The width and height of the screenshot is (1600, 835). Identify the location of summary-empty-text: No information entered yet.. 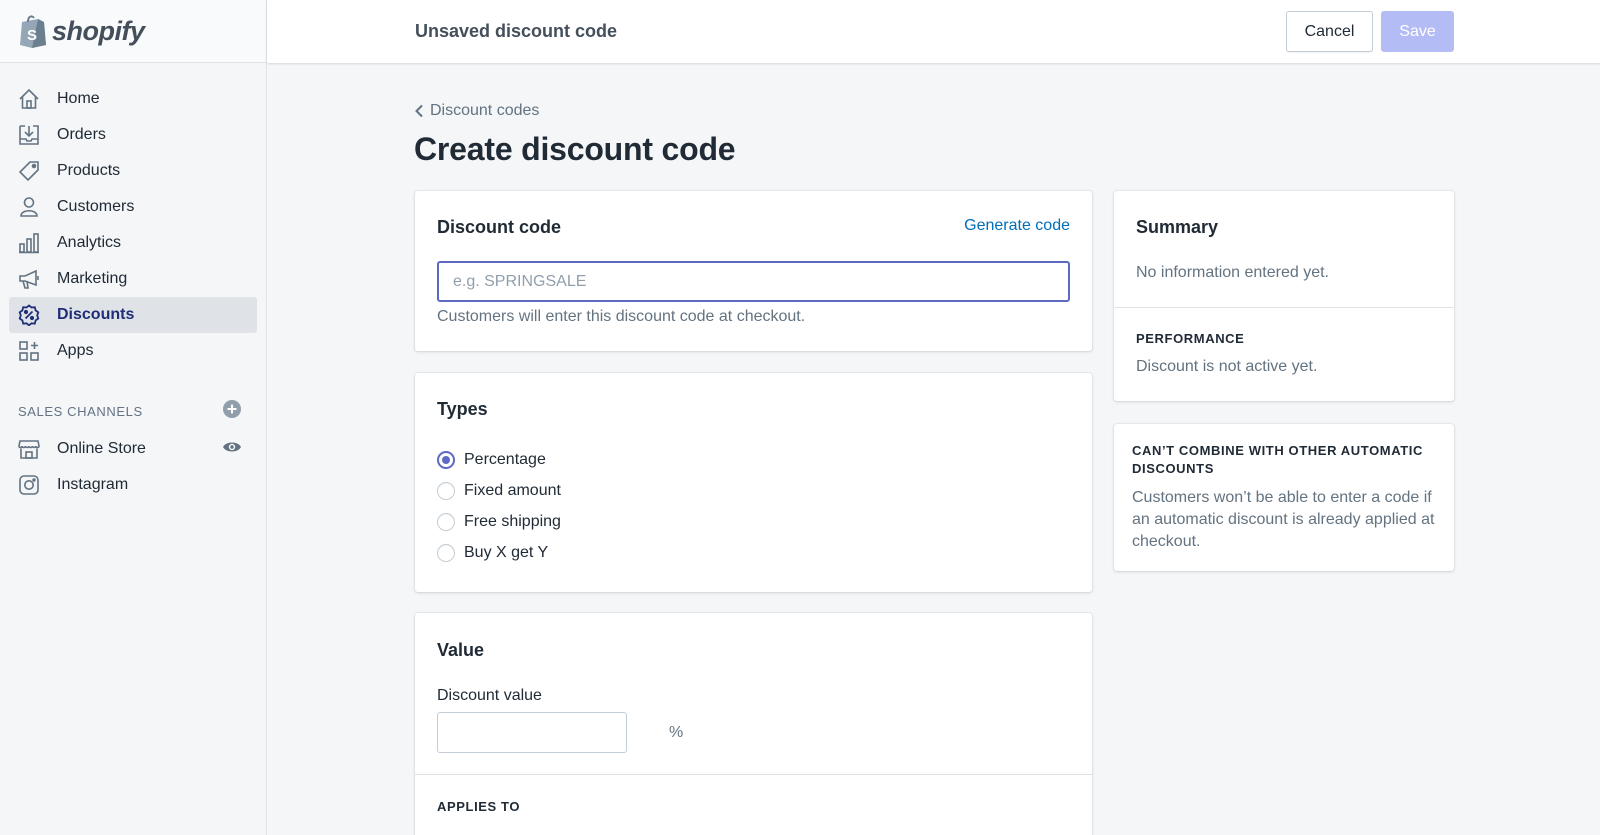
(1232, 272).